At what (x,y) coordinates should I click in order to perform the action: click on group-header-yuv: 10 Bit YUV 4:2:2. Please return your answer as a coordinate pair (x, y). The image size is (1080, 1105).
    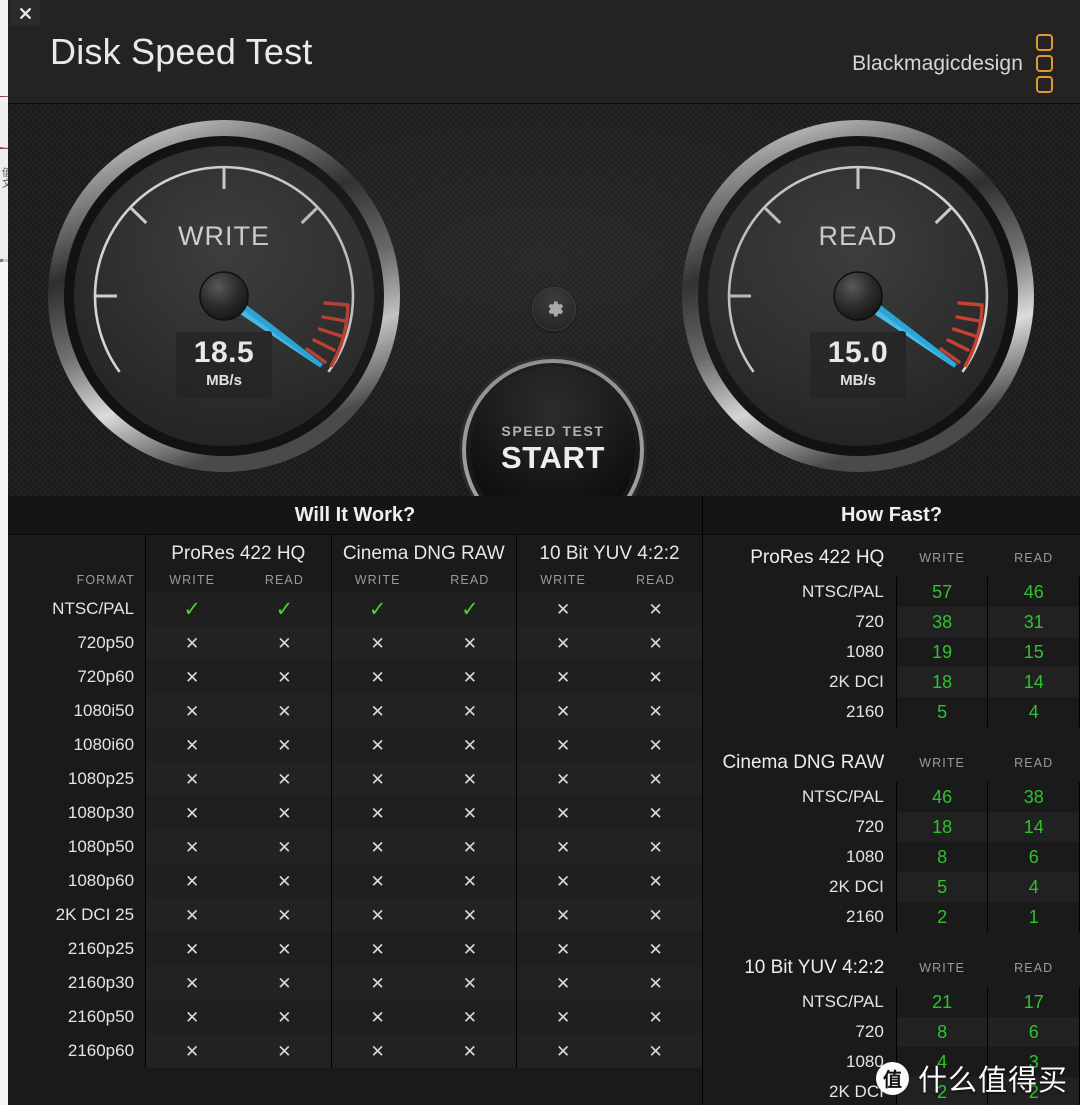
    Looking at the image, I should click on (608, 551).